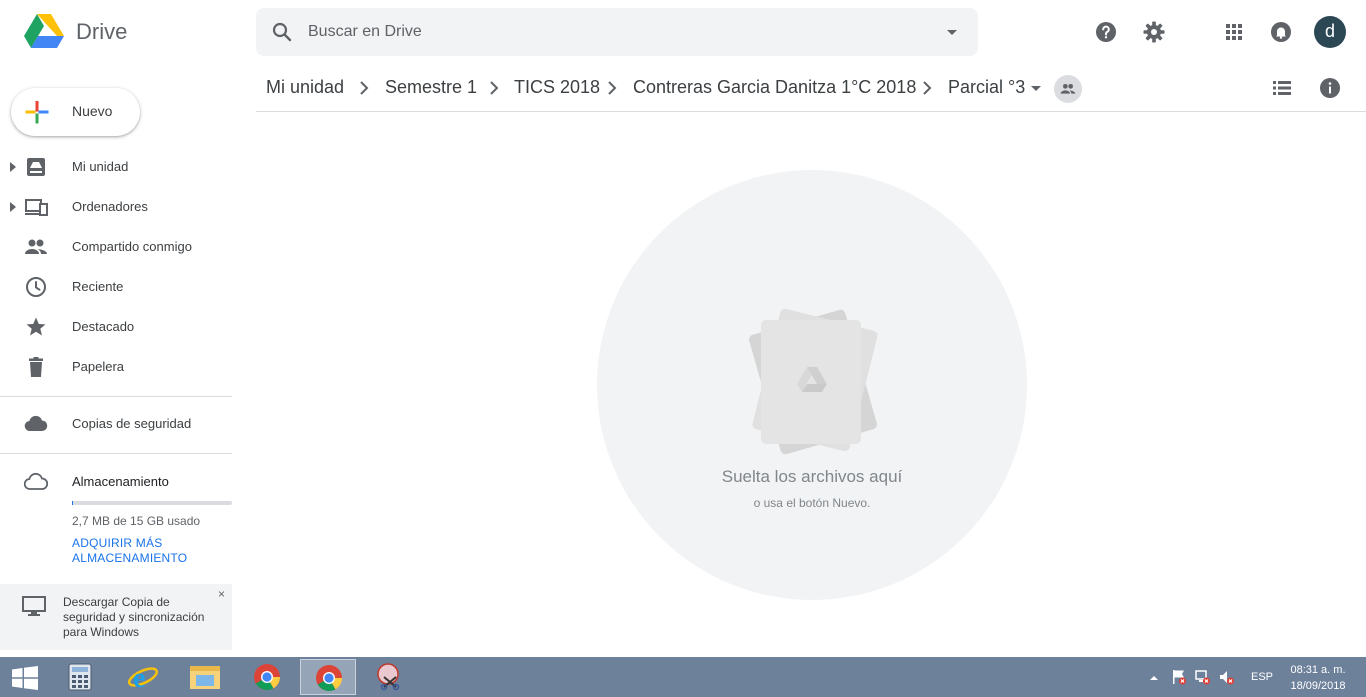  I want to click on search-input, so click(608, 32).